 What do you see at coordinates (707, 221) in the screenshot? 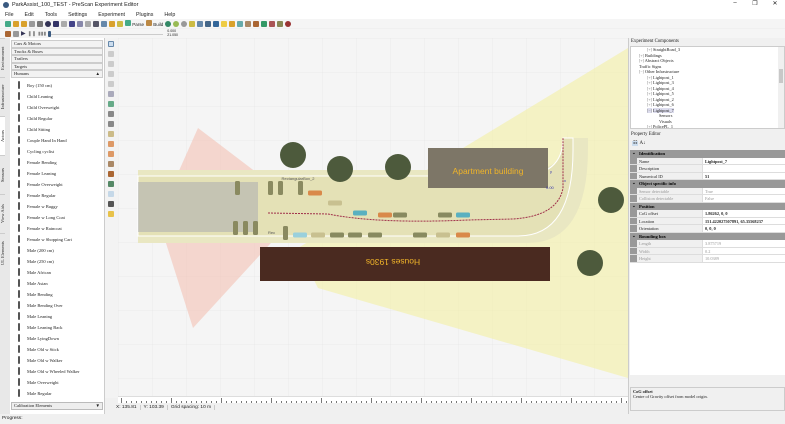
I see `property-row: Location 151.422027507891, 65.35568237` at bounding box center [707, 221].